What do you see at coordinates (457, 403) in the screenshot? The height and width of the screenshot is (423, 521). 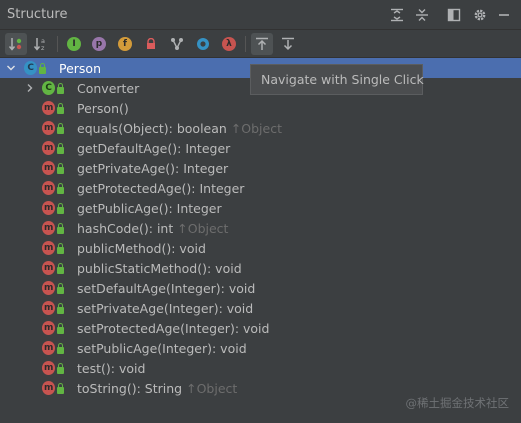 I see `watermark: @稀土掘金技术社区` at bounding box center [457, 403].